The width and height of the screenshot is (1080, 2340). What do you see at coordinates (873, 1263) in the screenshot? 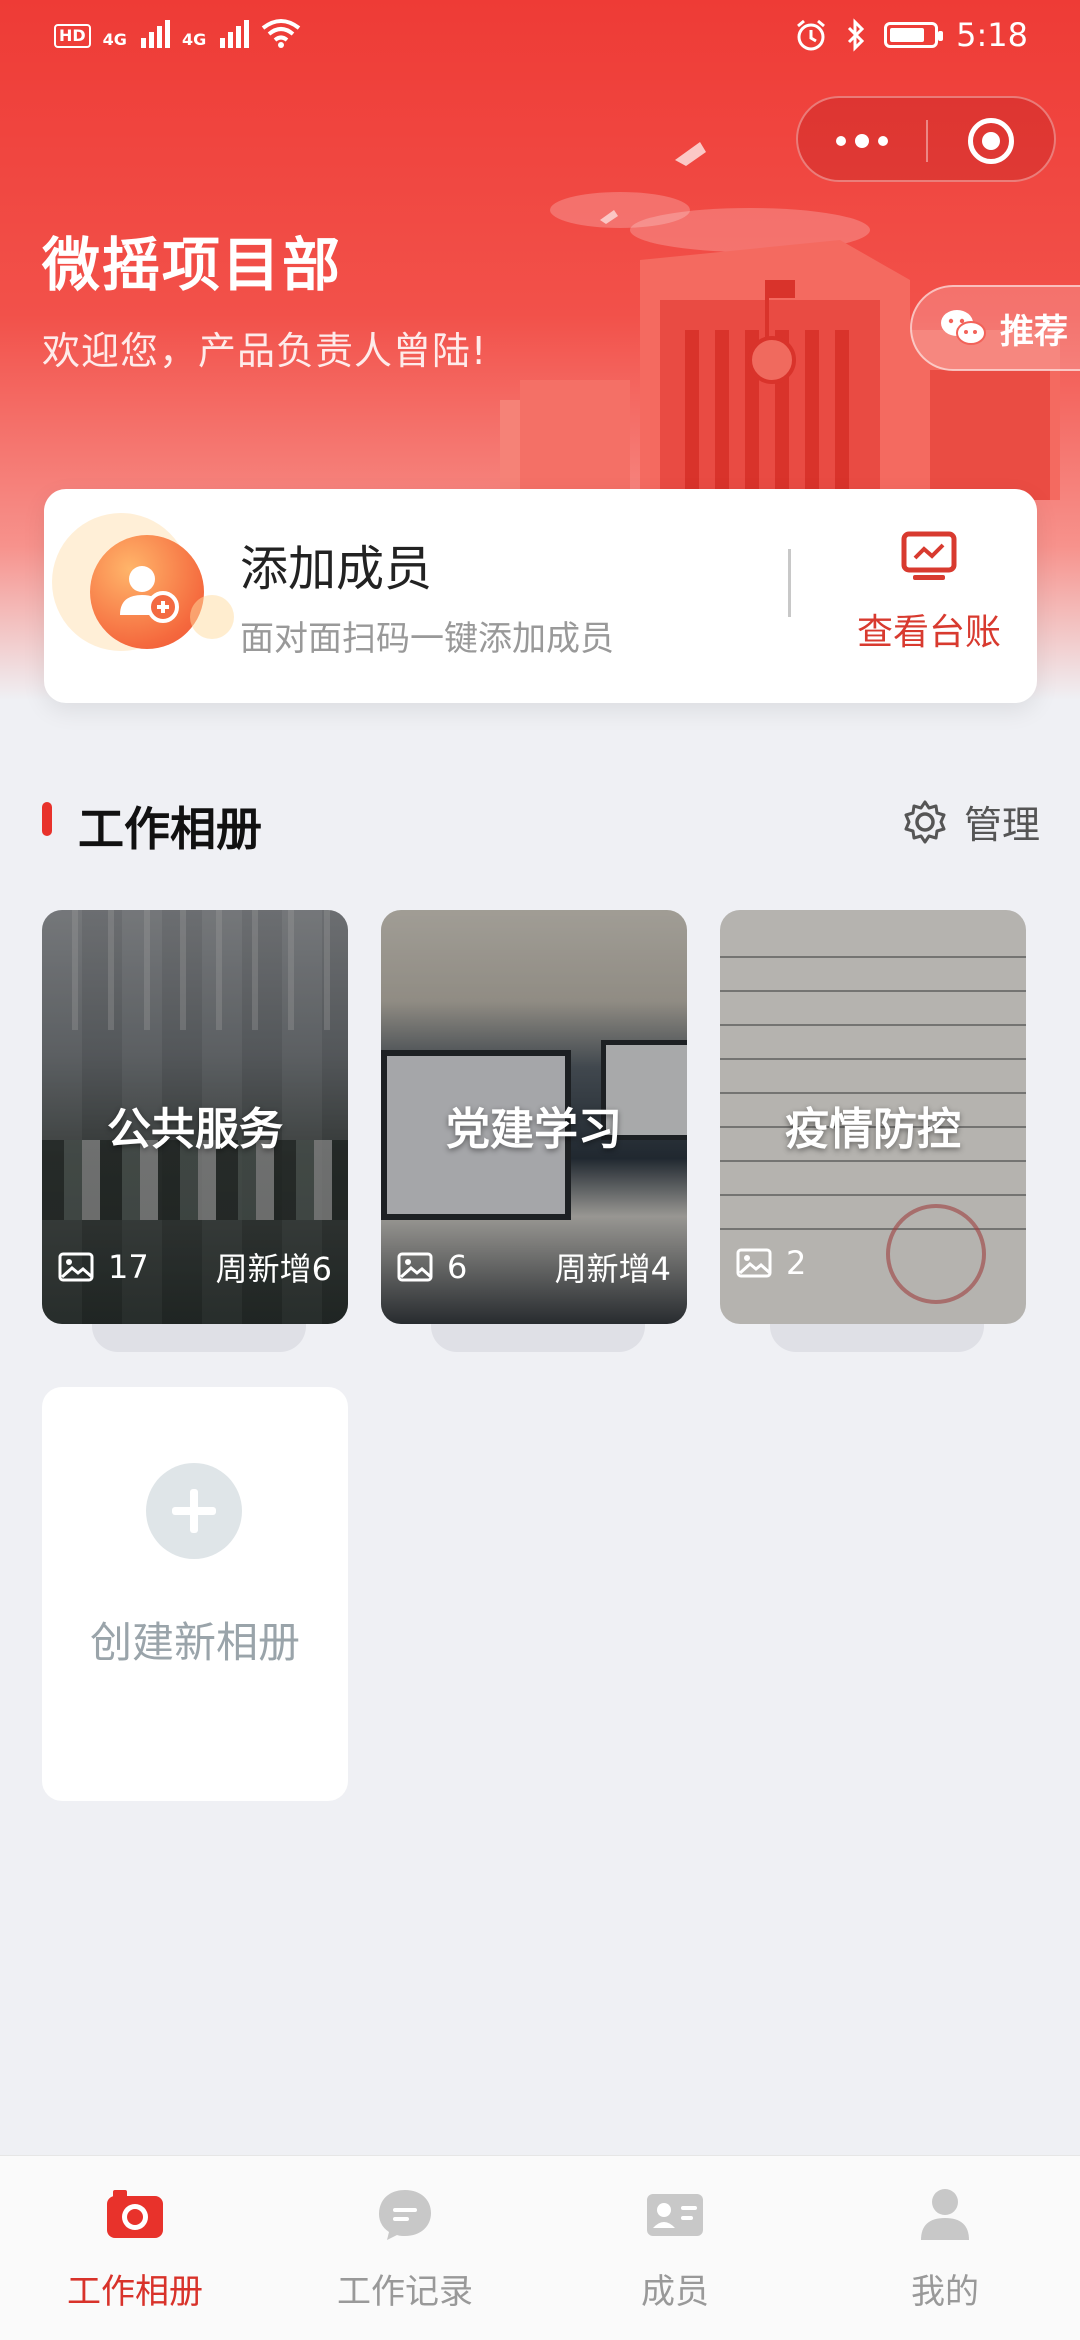
I see `album-footer: 2` at bounding box center [873, 1263].